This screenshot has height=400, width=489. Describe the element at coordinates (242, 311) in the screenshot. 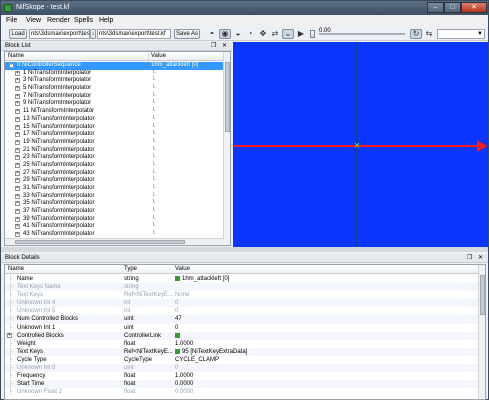

I see `details-row: ├ Unknown Int 5 int 0` at that location.